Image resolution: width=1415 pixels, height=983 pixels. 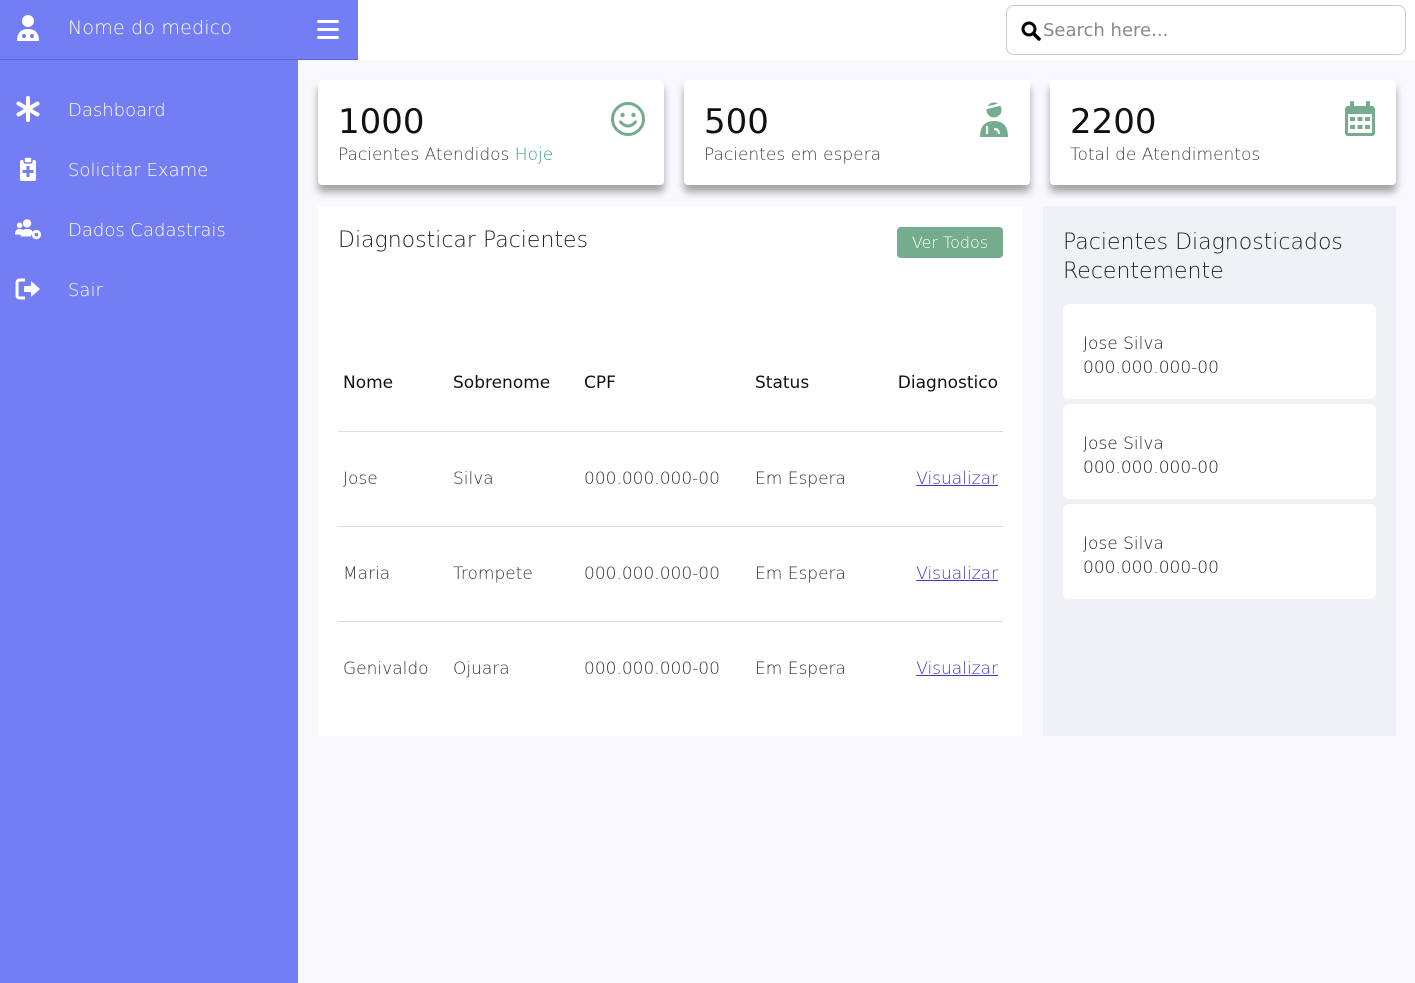 I want to click on stat-card-espera: 500 Pacientes em espera, so click(x=857, y=132).